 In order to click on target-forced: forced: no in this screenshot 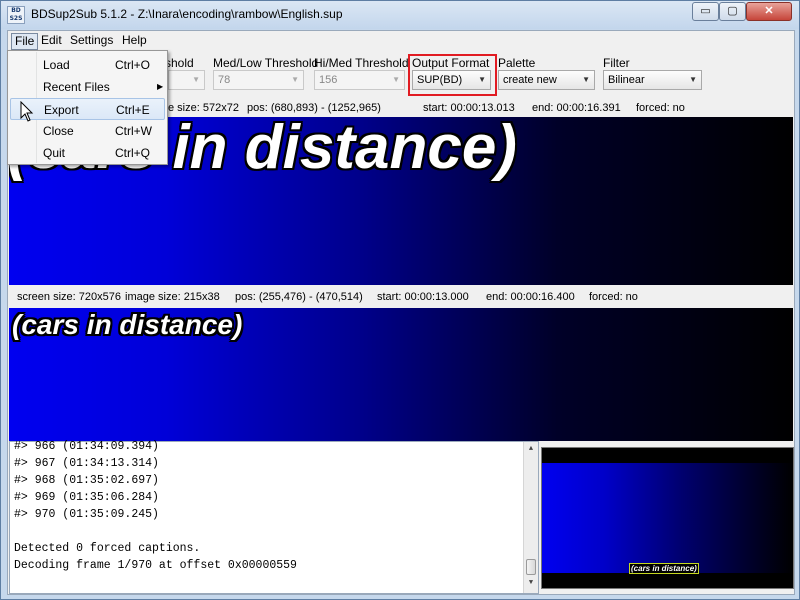, I will do `click(613, 297)`.